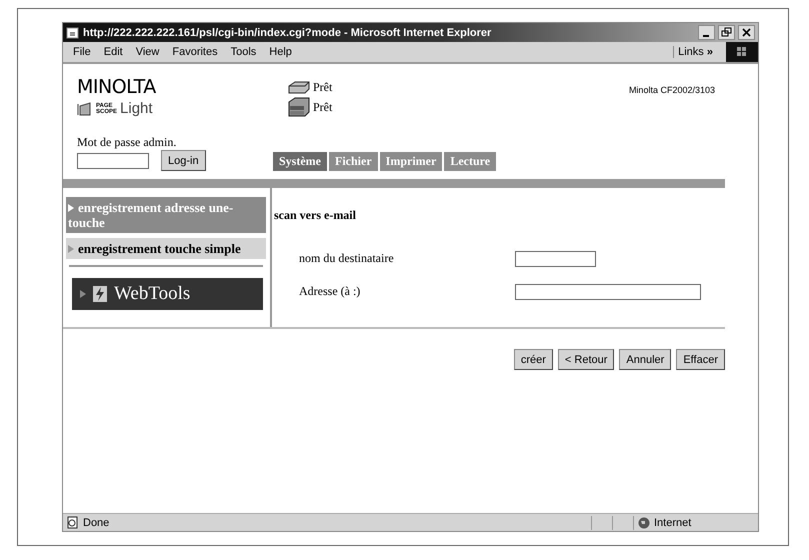 Image resolution: width=809 pixels, height=560 pixels. What do you see at coordinates (299, 107) in the screenshot?
I see `scanner-icon` at bounding box center [299, 107].